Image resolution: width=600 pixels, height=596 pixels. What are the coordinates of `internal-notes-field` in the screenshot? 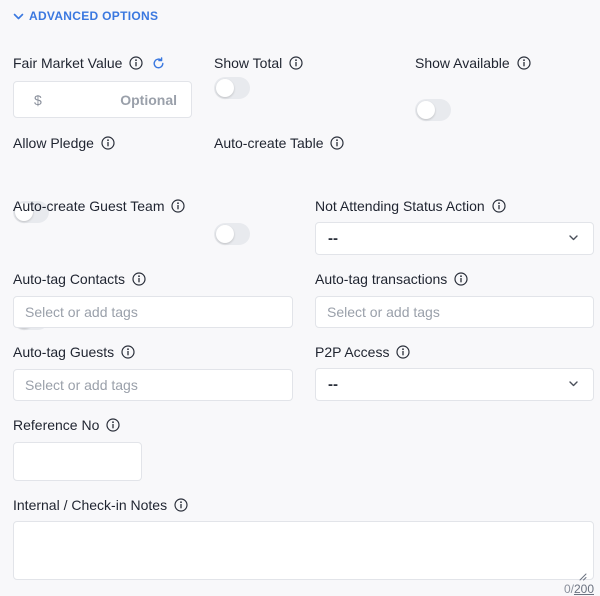 It's located at (303, 551).